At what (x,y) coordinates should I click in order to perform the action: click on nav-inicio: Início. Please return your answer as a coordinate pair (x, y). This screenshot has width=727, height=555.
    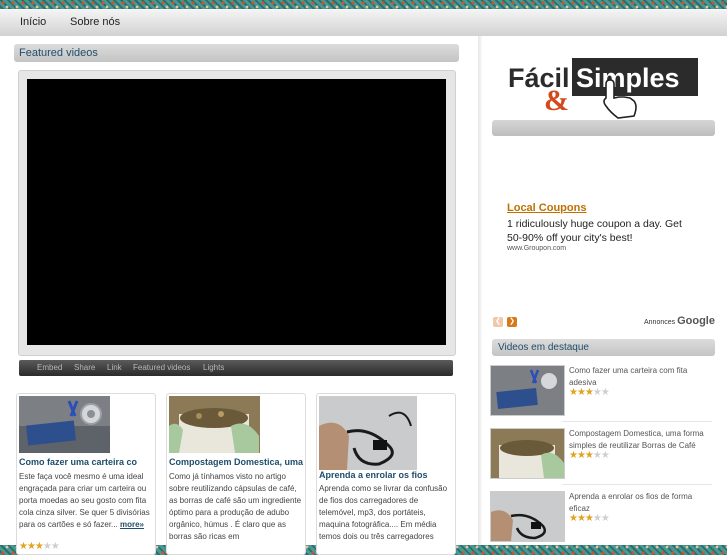
    Looking at the image, I should click on (33, 22).